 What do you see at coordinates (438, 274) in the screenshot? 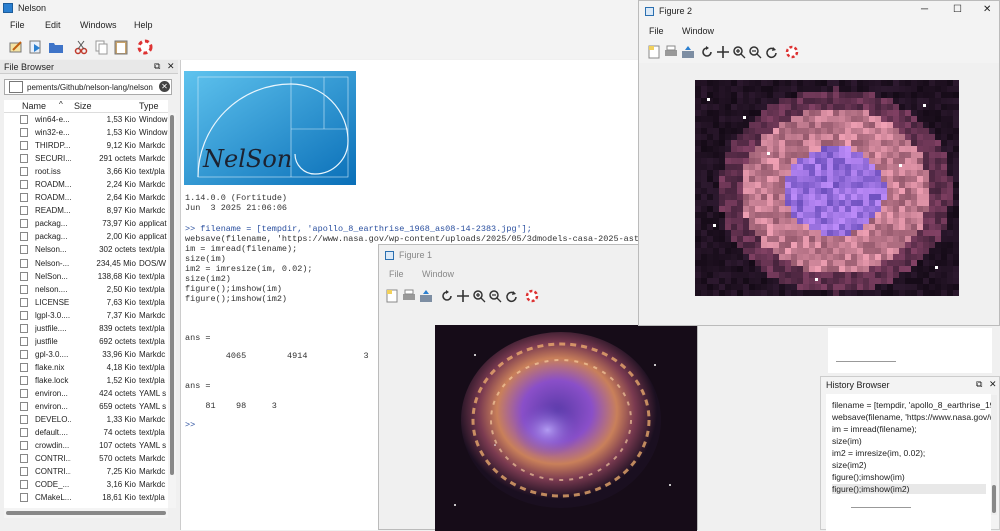
I see `figure-1-menu-window: Window` at bounding box center [438, 274].